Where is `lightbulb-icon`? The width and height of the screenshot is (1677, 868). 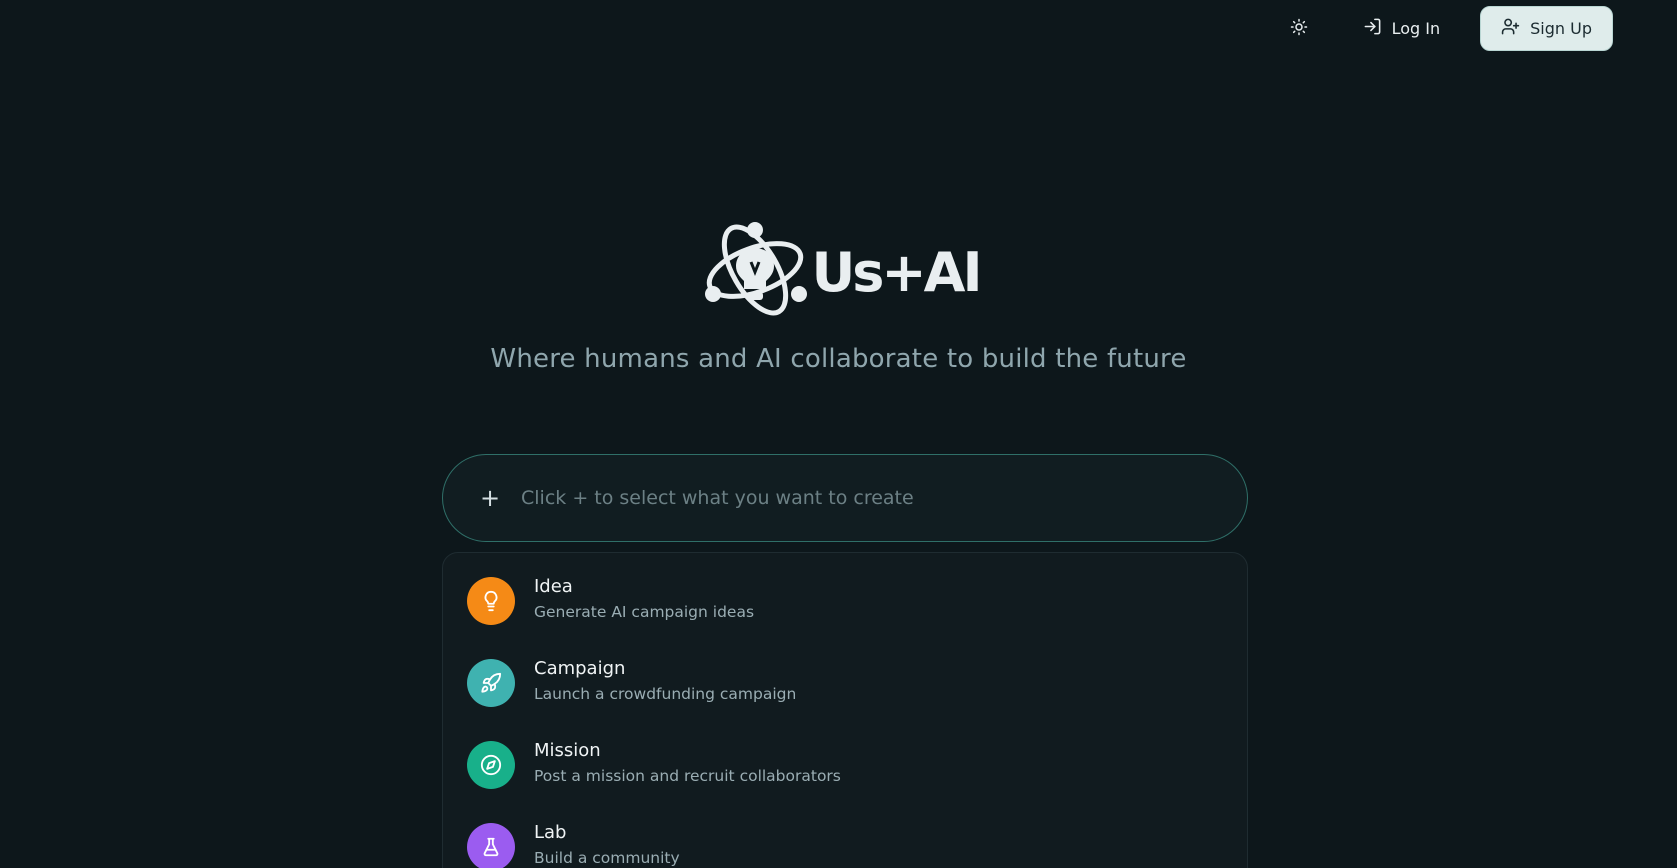 lightbulb-icon is located at coordinates (491, 601).